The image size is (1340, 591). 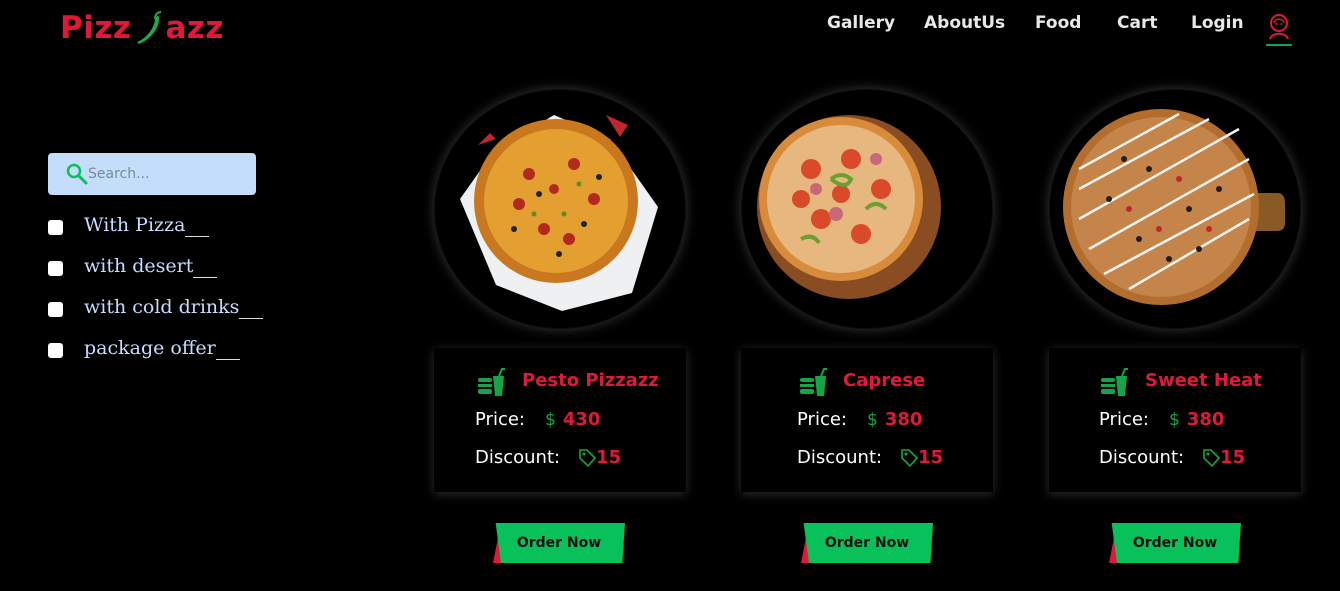 What do you see at coordinates (1217, 23) in the screenshot?
I see `nav-login: Login` at bounding box center [1217, 23].